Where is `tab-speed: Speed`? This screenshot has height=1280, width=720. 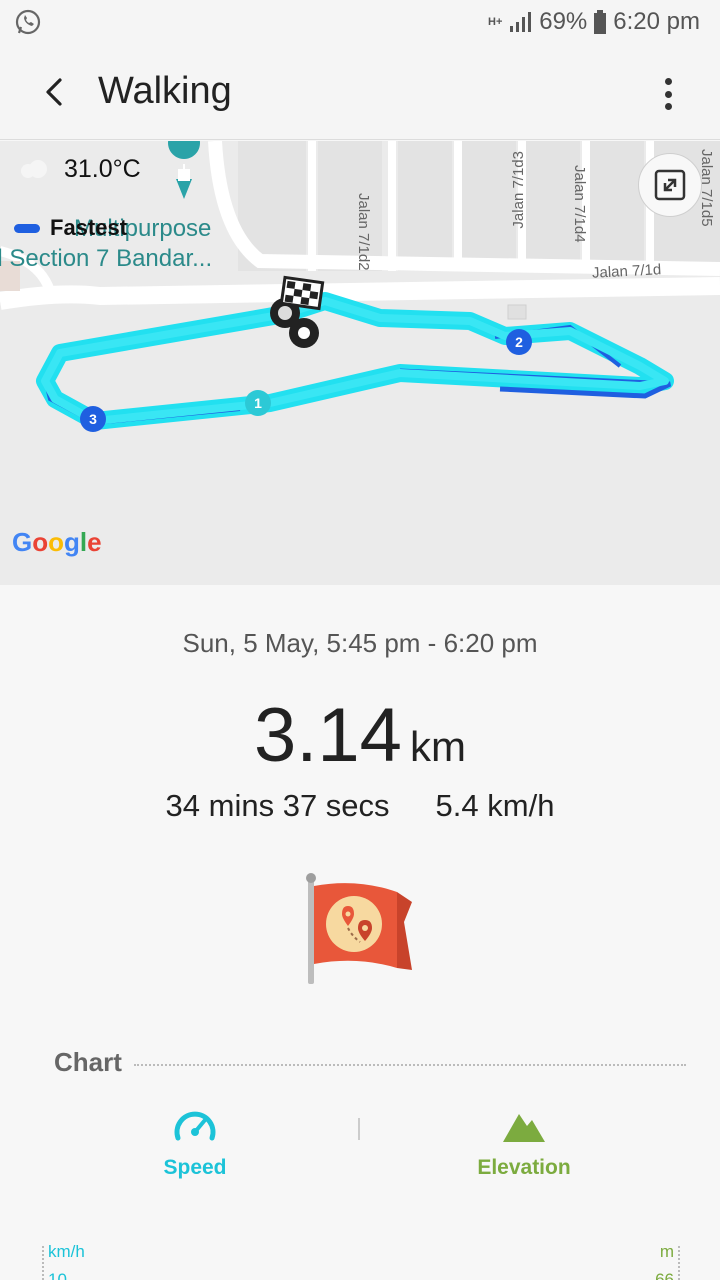 tab-speed: Speed is located at coordinates (195, 1151).